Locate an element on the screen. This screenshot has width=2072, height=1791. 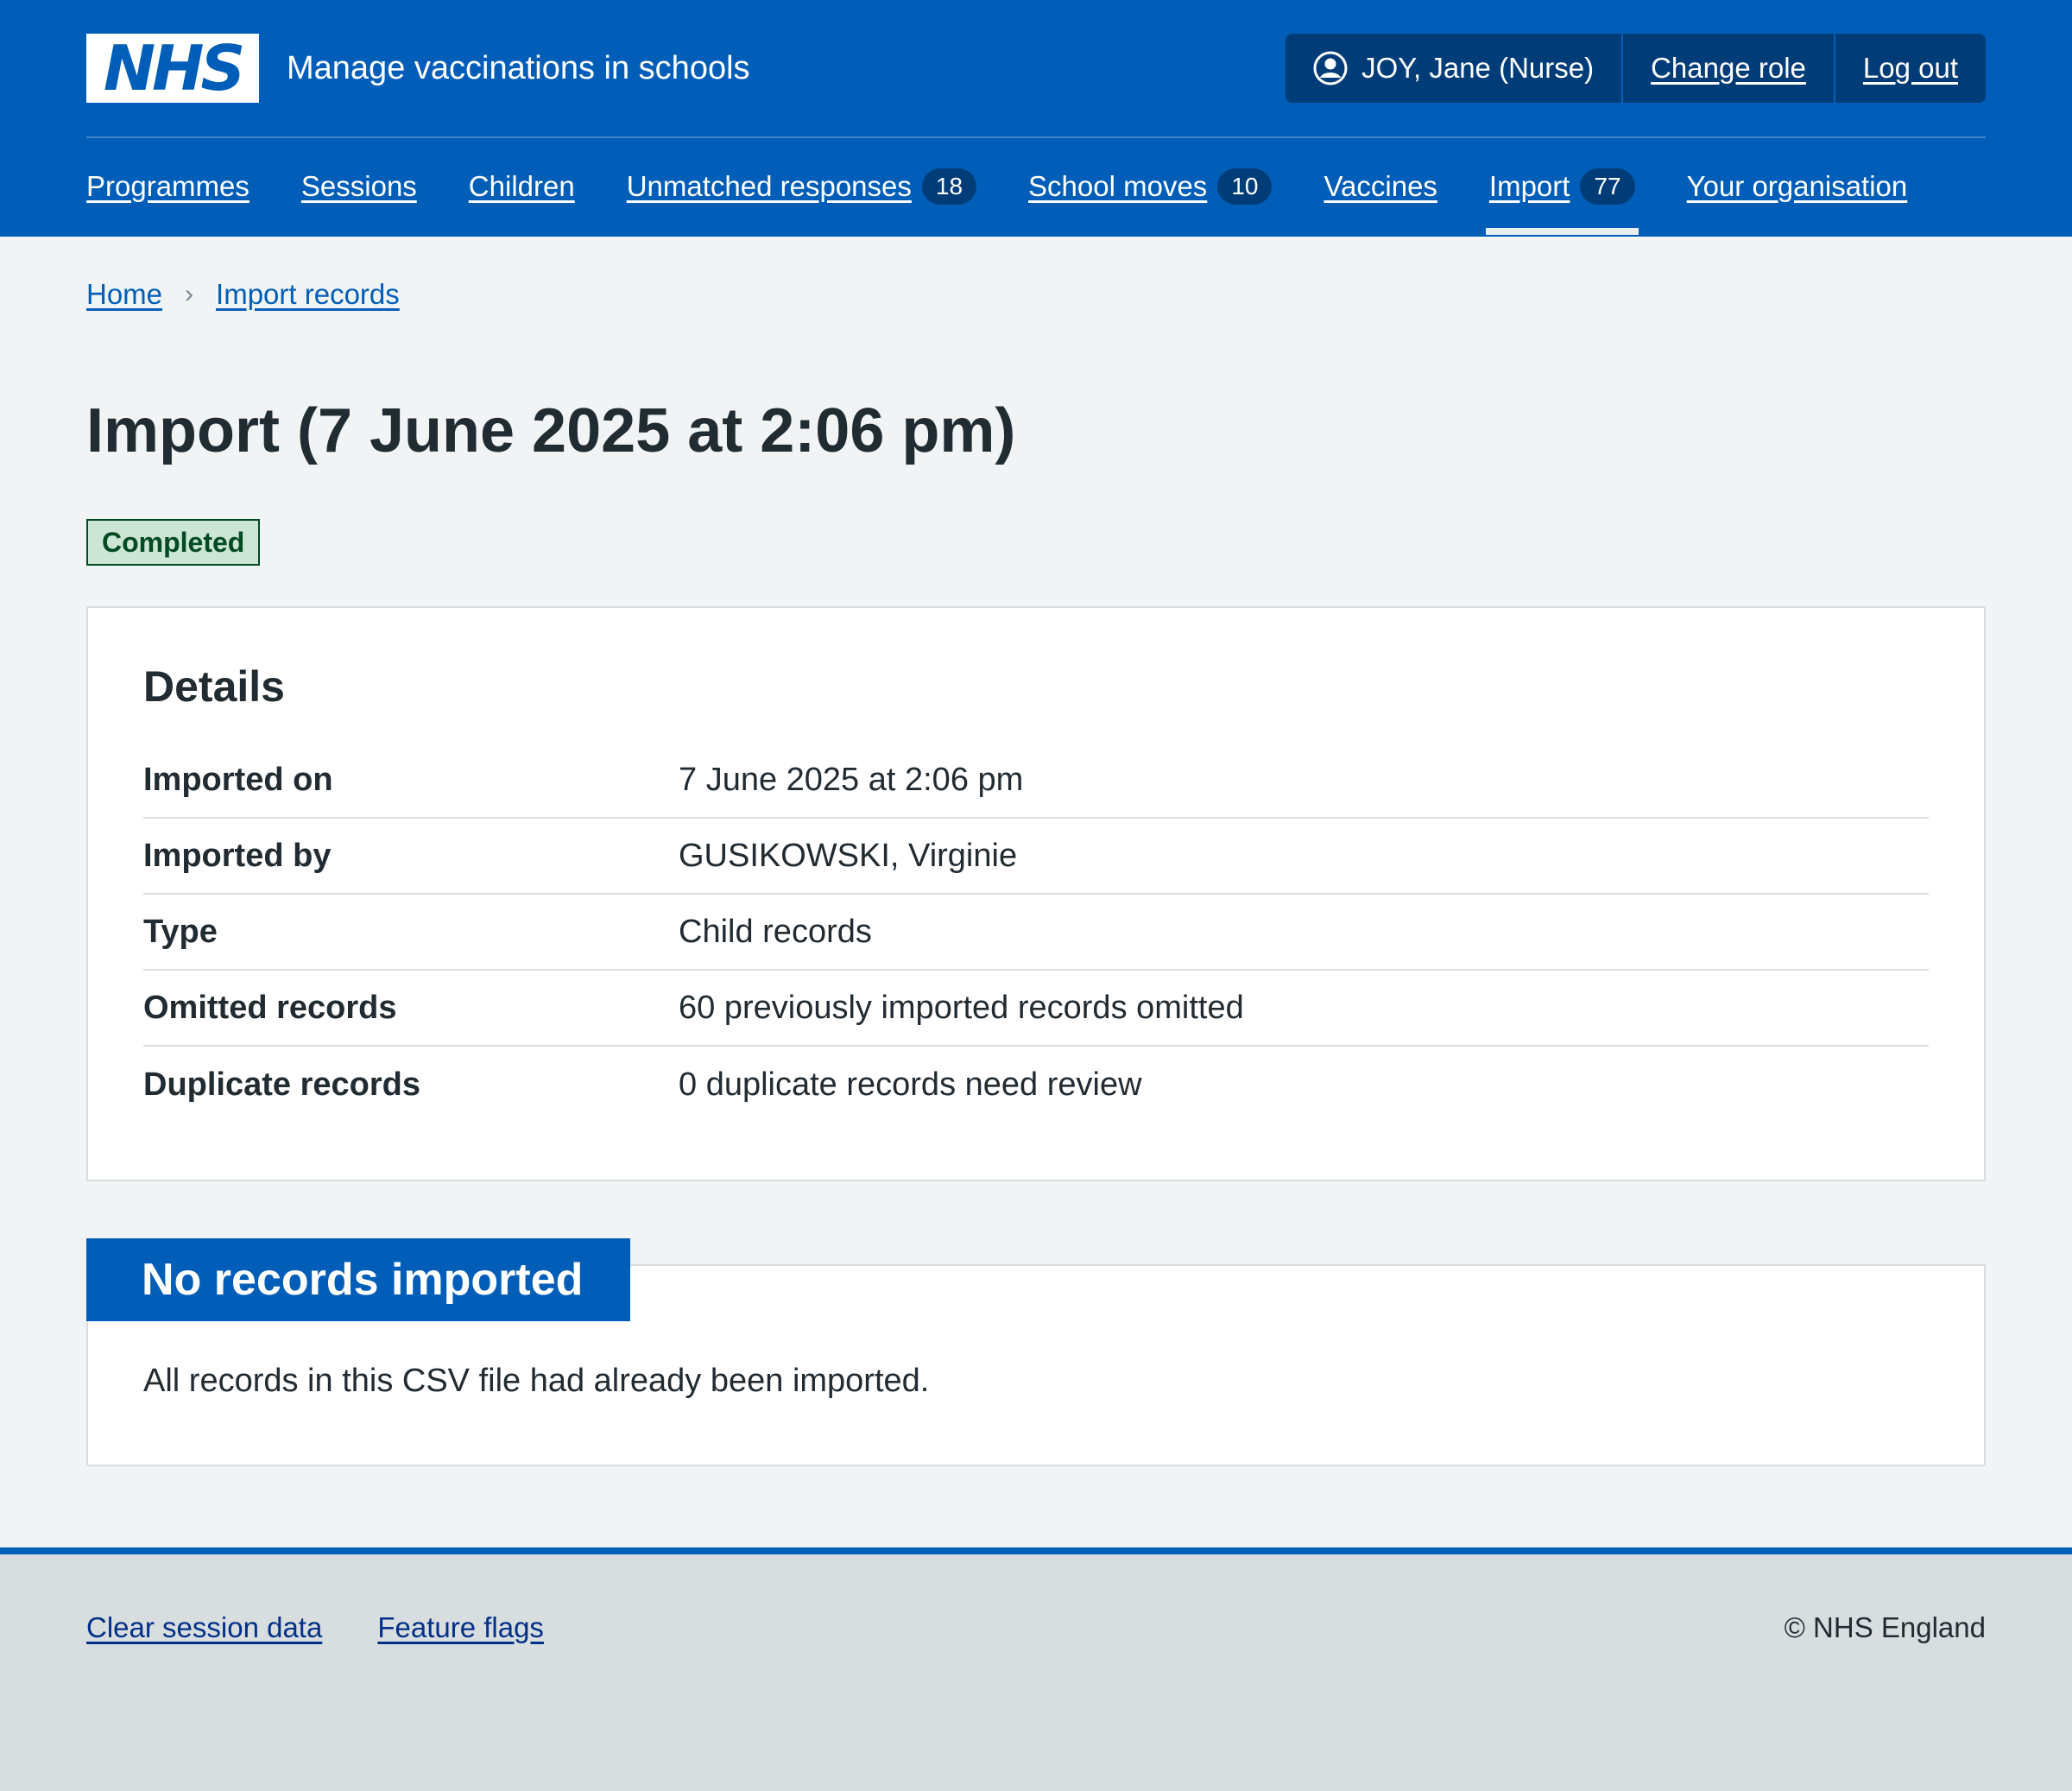
summary-key: Imported on is located at coordinates (238, 779).